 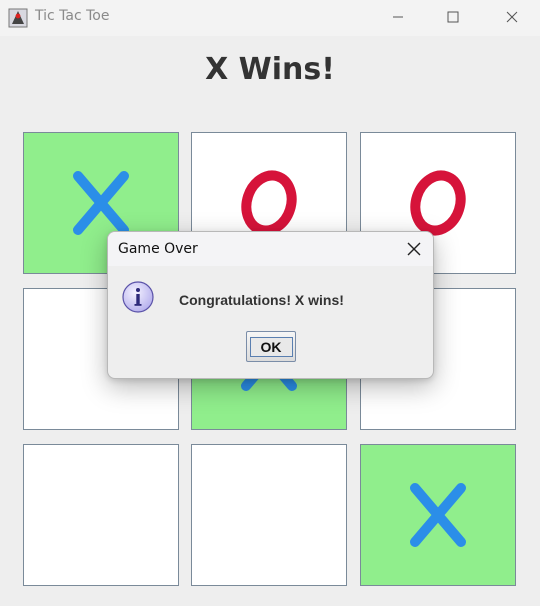 I want to click on window-close-button, so click(x=512, y=17).